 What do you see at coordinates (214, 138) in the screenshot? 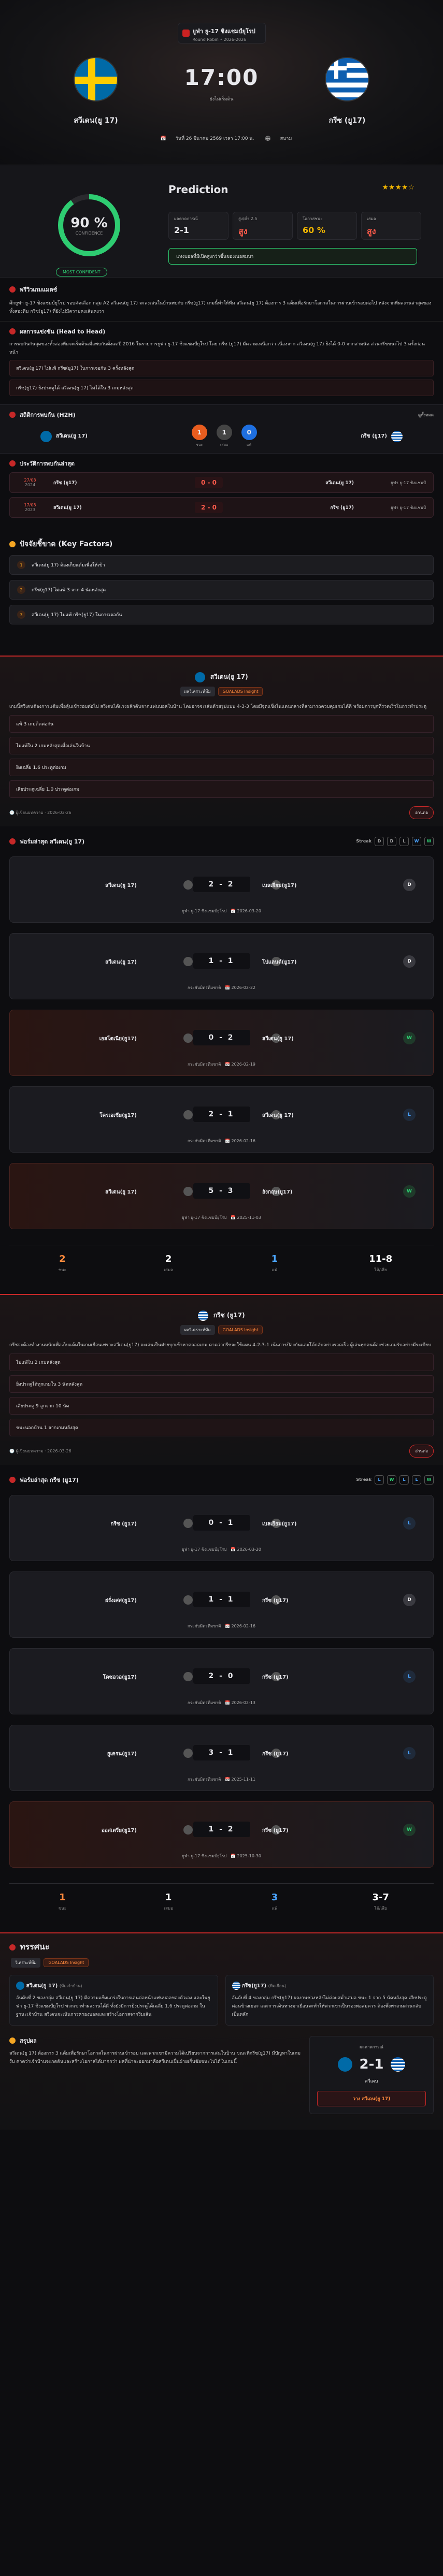
I see `match-date: วันที่ 26 มีนาคม 2569 เวลา 17:00 น.` at bounding box center [214, 138].